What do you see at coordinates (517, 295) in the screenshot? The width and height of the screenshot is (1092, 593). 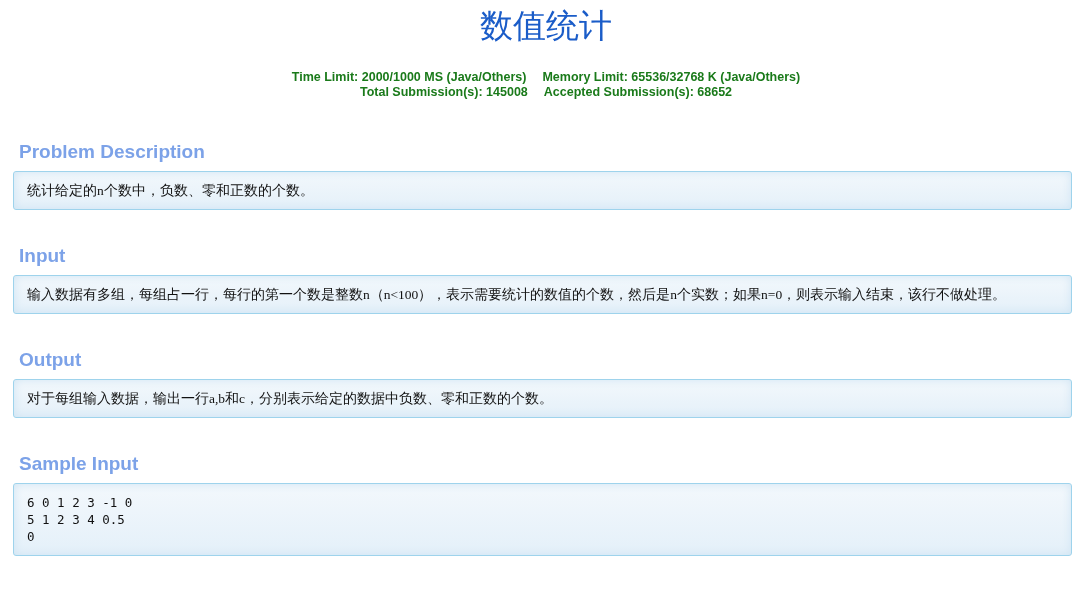 I see `panel-text: 输入数据有多组，每组占一行，每行的第一个数是整数n（n<100），表示需要统计的数值的个数，然后是n个实数；如果n=0，则表示输入结束，该行不做处理。` at bounding box center [517, 295].